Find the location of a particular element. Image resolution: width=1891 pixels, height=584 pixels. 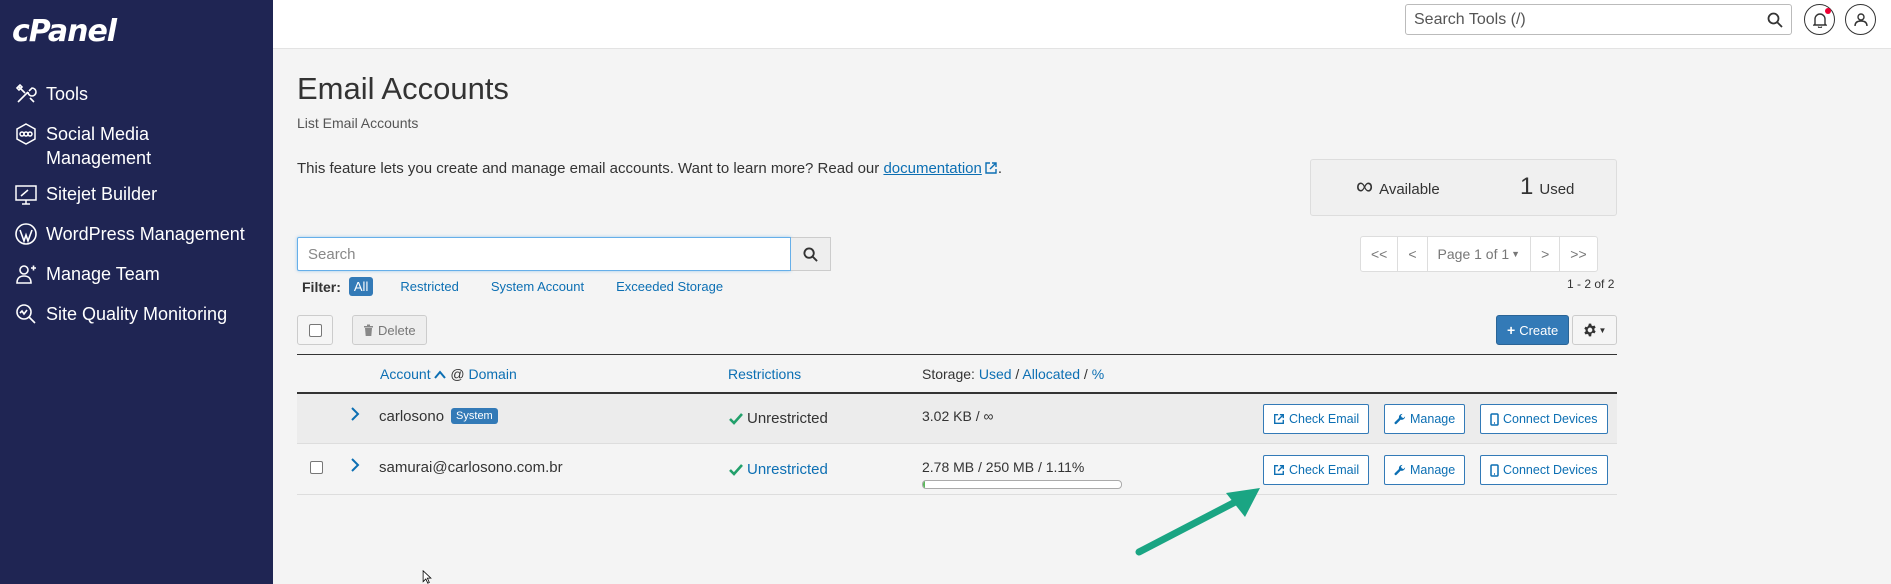

used-label: Used is located at coordinates (1557, 189).